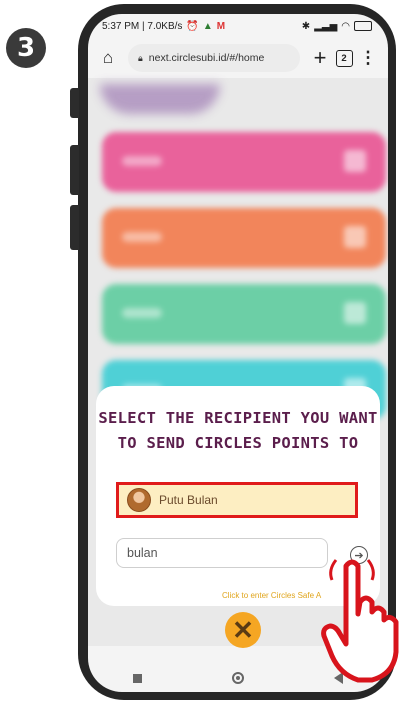 The height and width of the screenshot is (705, 410). Describe the element at coordinates (139, 500) in the screenshot. I see `avatar` at that location.